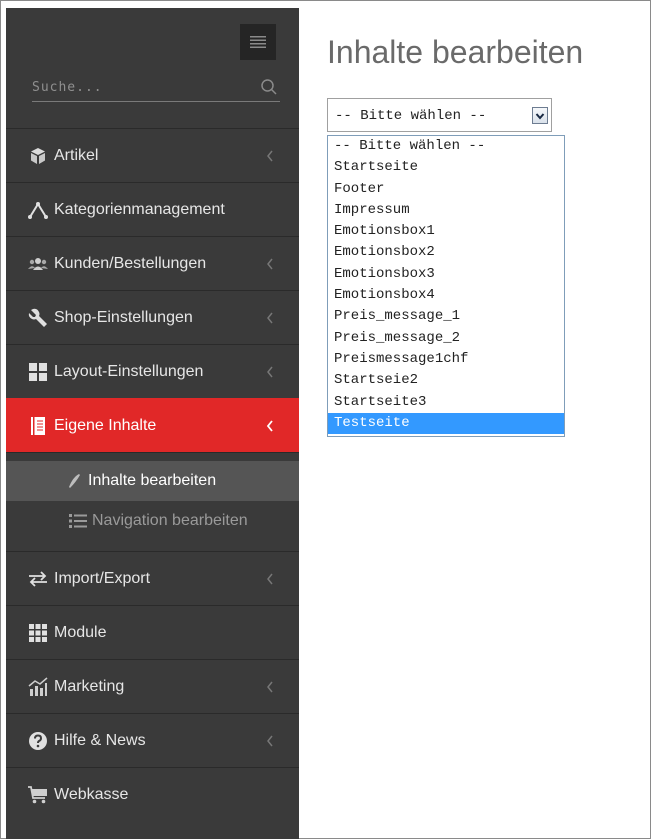 This screenshot has width=651, height=839. What do you see at coordinates (38, 156) in the screenshot?
I see `cube-icon` at bounding box center [38, 156].